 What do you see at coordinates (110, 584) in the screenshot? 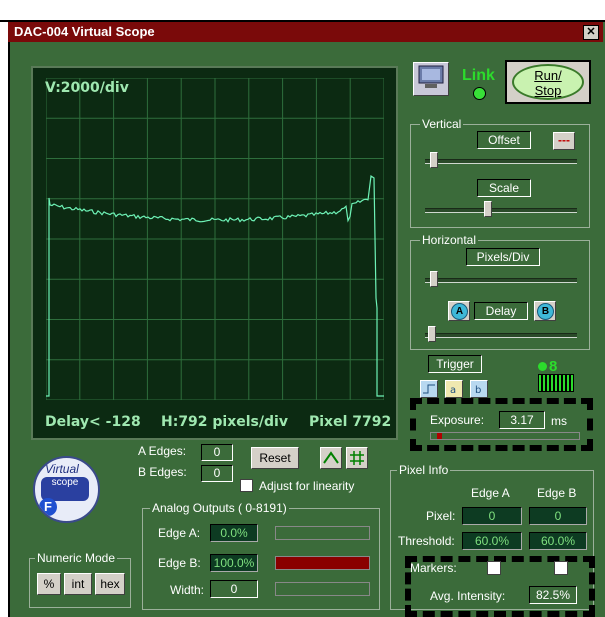
I see `hex-mode-button: hex` at bounding box center [110, 584].